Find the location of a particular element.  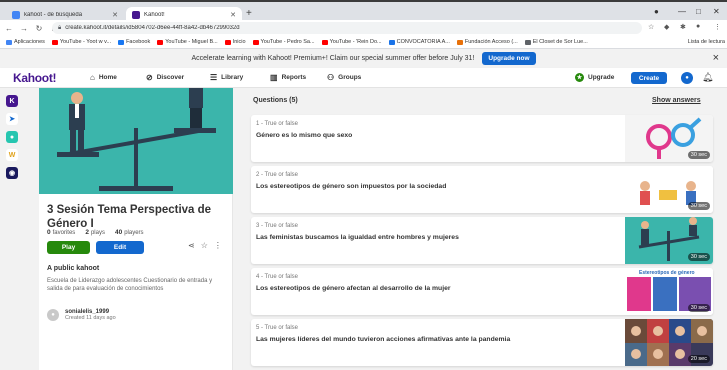

owner-info: ● sonialelis_1999 Created 11 days ago is located at coordinates (81, 315).